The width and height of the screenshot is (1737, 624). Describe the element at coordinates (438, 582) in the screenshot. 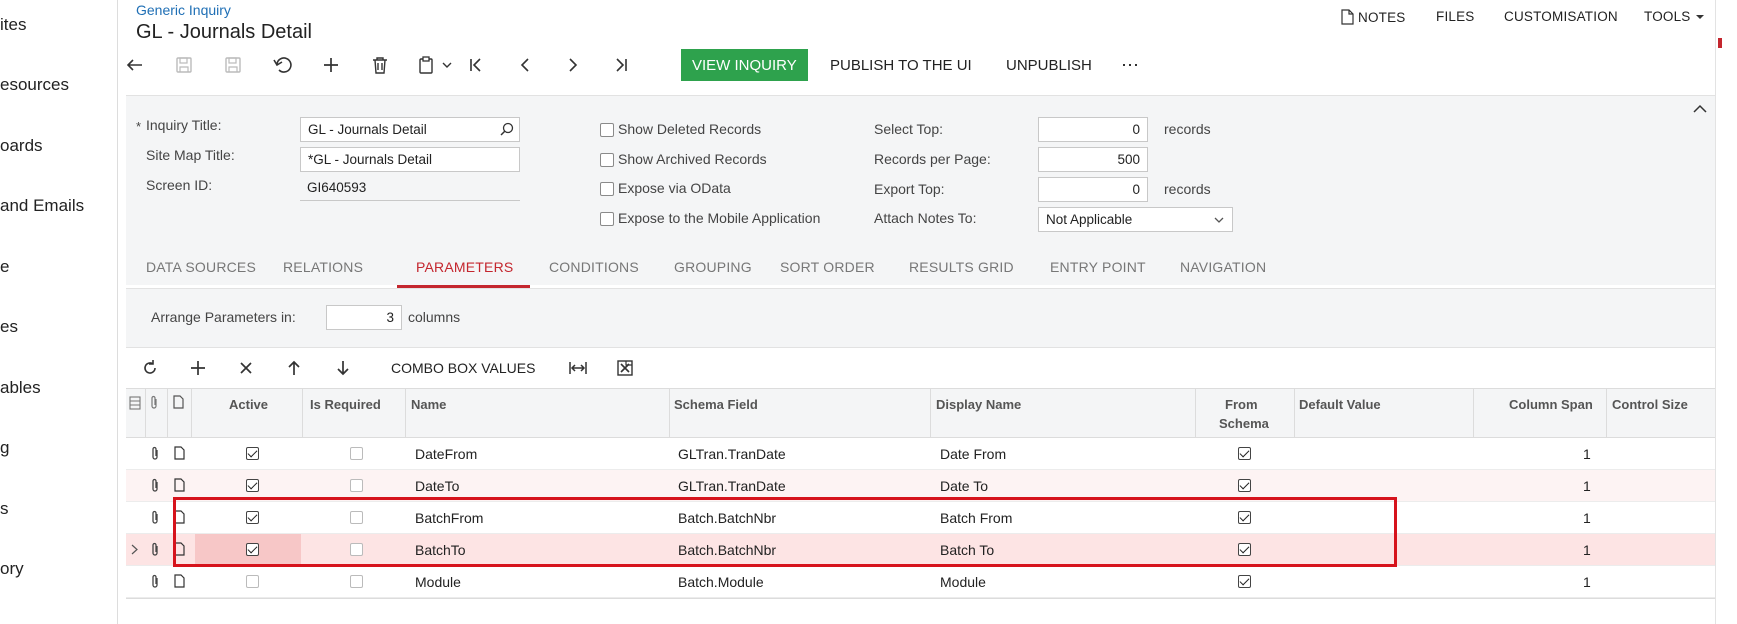

I see `cell-name: Module` at that location.